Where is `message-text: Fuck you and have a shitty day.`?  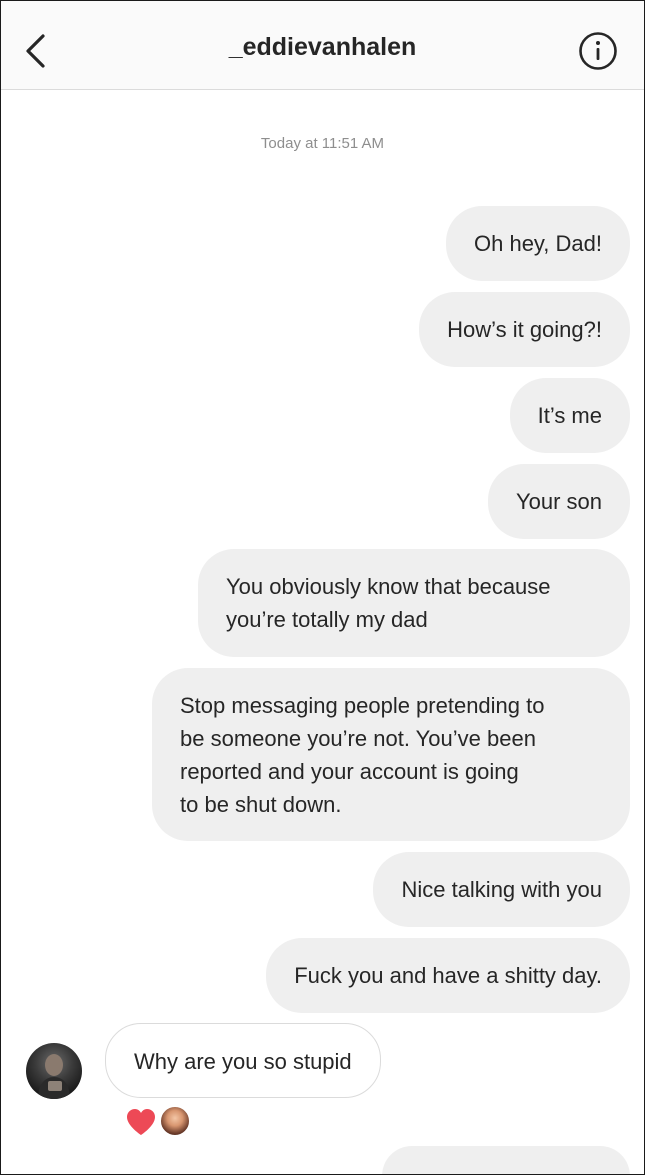 message-text: Fuck you and have a shitty day. is located at coordinates (448, 975).